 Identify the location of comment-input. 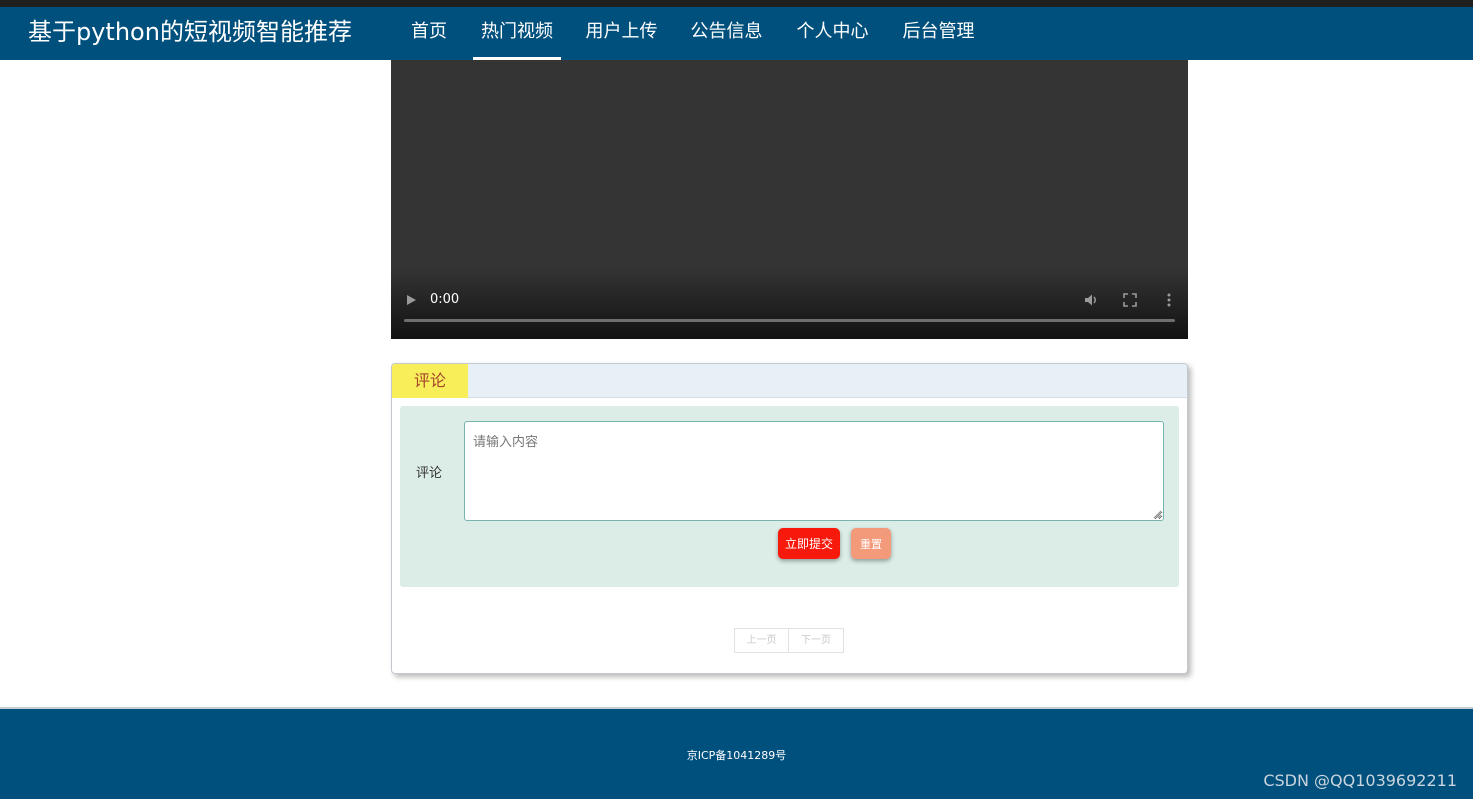
(814, 471).